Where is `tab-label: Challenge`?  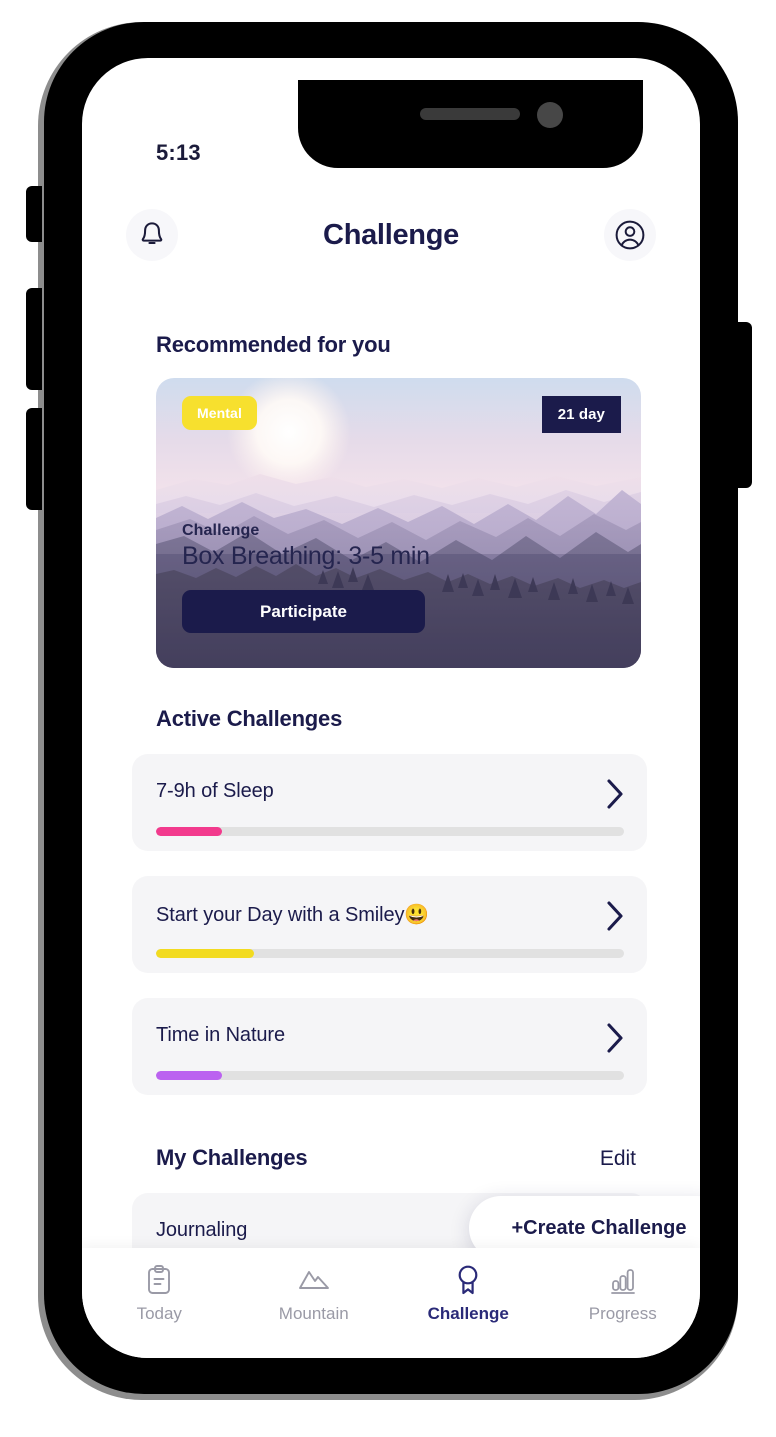
tab-label: Challenge is located at coordinates (468, 1313).